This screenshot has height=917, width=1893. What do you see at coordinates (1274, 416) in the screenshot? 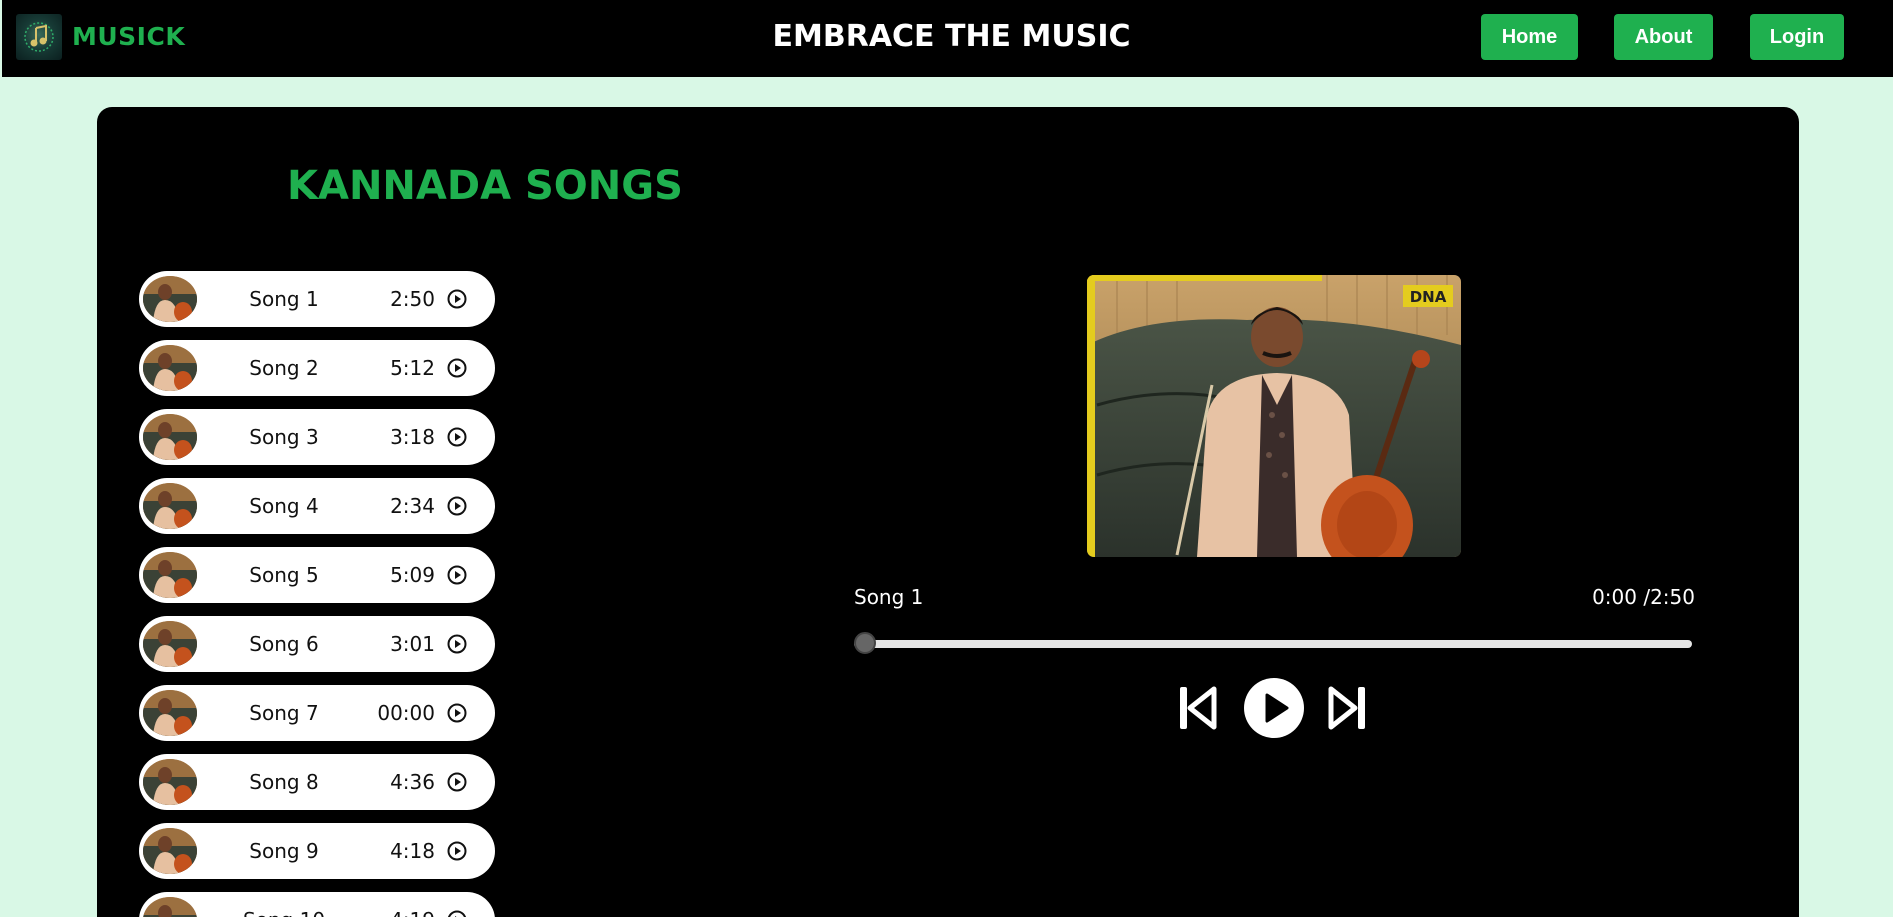
I see `album-art-image: DNA` at bounding box center [1274, 416].